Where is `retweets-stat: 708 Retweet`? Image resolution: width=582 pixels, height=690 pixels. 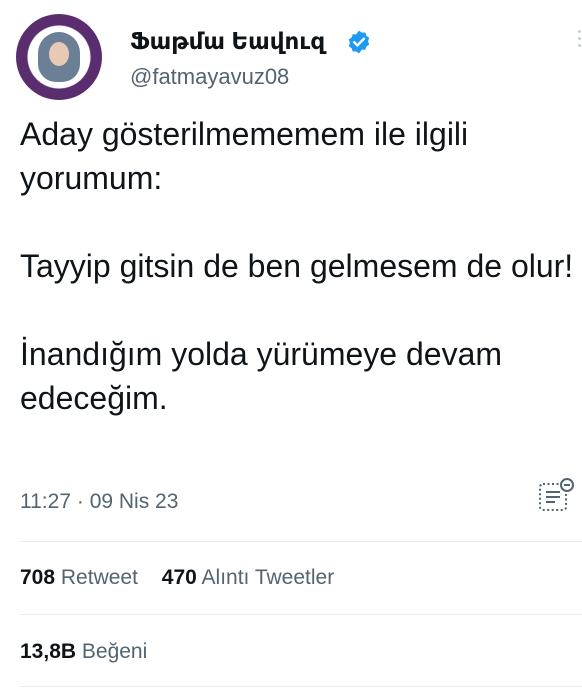
retweets-stat: 708 Retweet is located at coordinates (82, 577).